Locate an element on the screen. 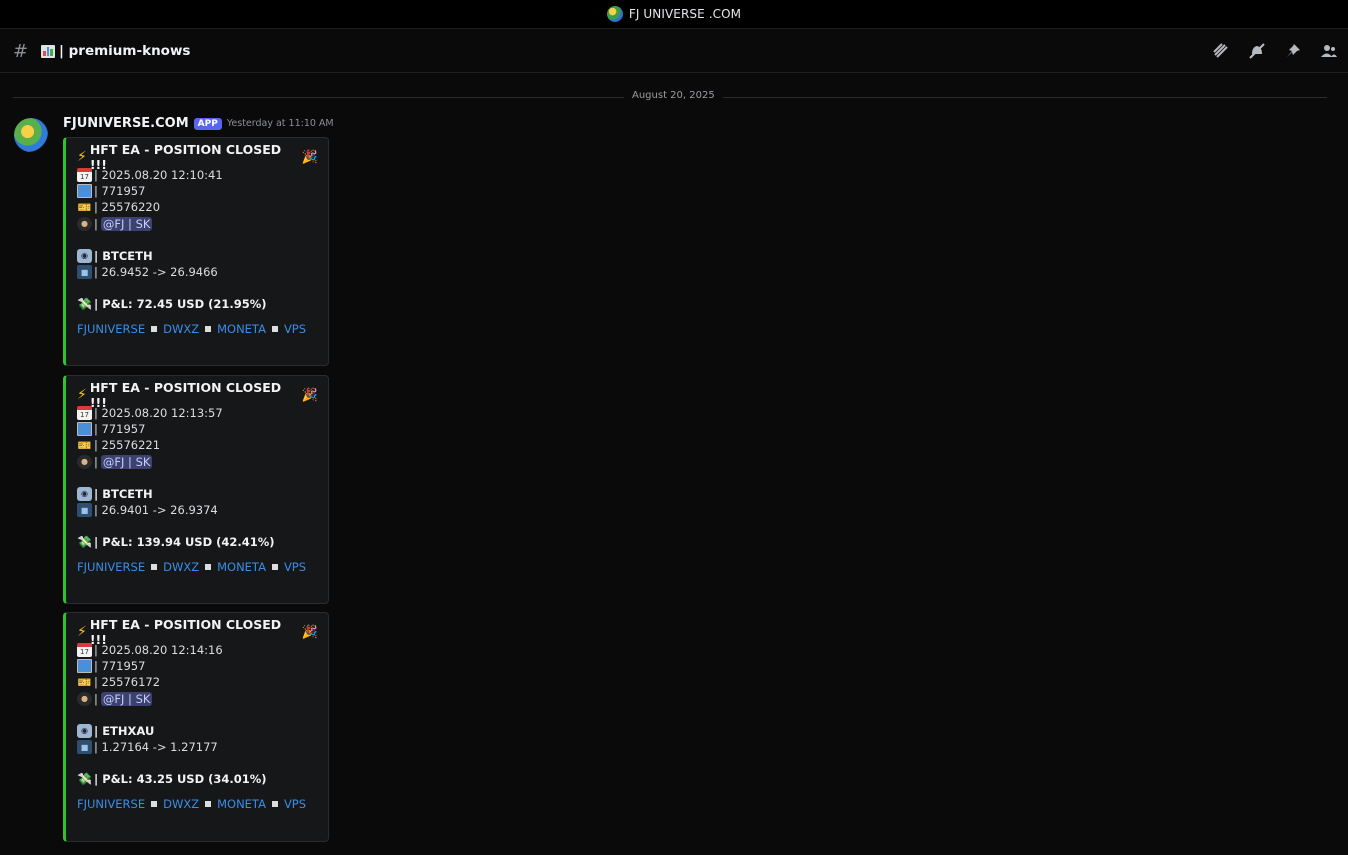 Image resolution: width=1348 pixels, height=855 pixels. embed-ticket-line: 🎫 | 25576220 is located at coordinates (119, 207).